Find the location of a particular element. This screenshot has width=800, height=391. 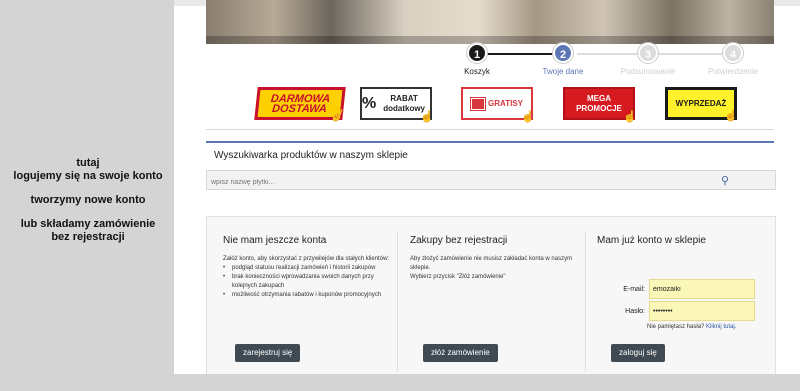

promo-extra-discount-button: % RABAT dodatkowy ☝ is located at coordinates (397, 105).